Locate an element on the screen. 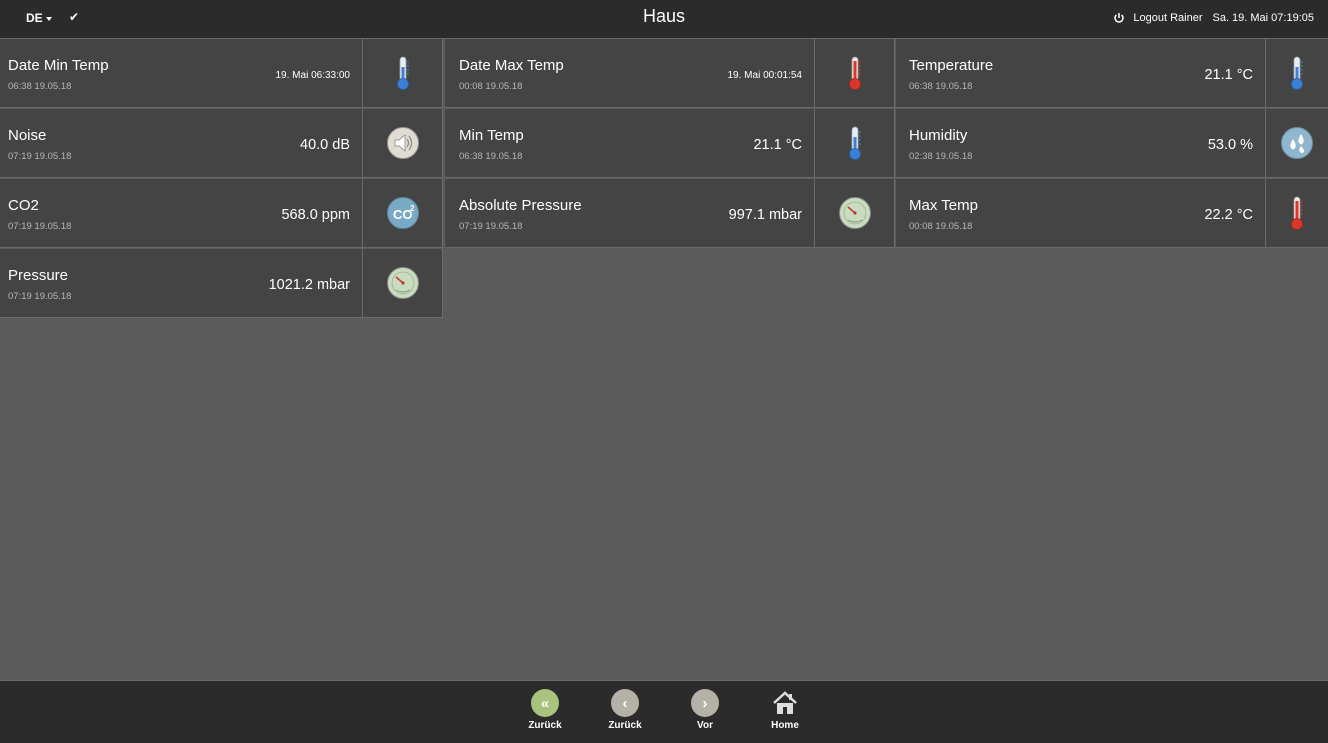 The image size is (1328, 743). tile-value: 19. Mai 00:01:54 is located at coordinates (765, 75).